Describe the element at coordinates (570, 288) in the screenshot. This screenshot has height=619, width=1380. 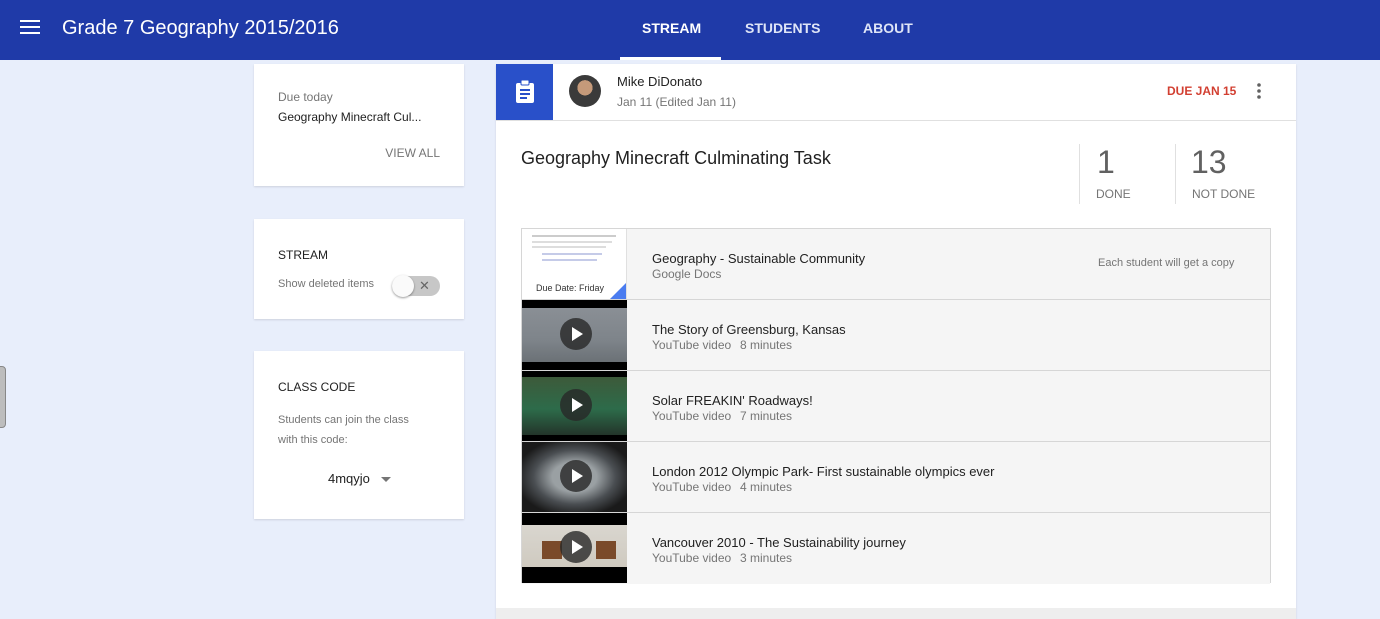
I see `doc-thumb-text: Due Date: Friday` at that location.